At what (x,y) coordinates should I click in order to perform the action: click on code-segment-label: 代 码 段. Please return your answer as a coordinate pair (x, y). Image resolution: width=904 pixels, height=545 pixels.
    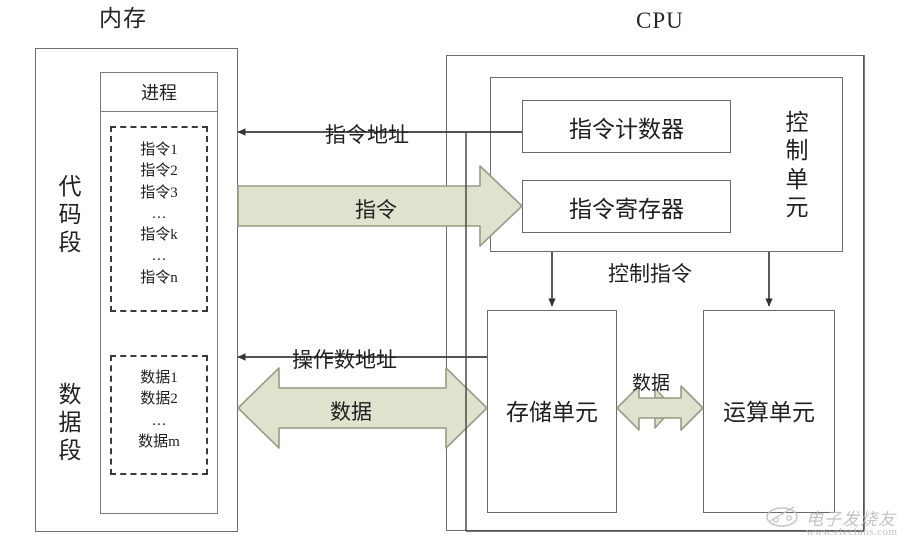
    Looking at the image, I should click on (70, 214).